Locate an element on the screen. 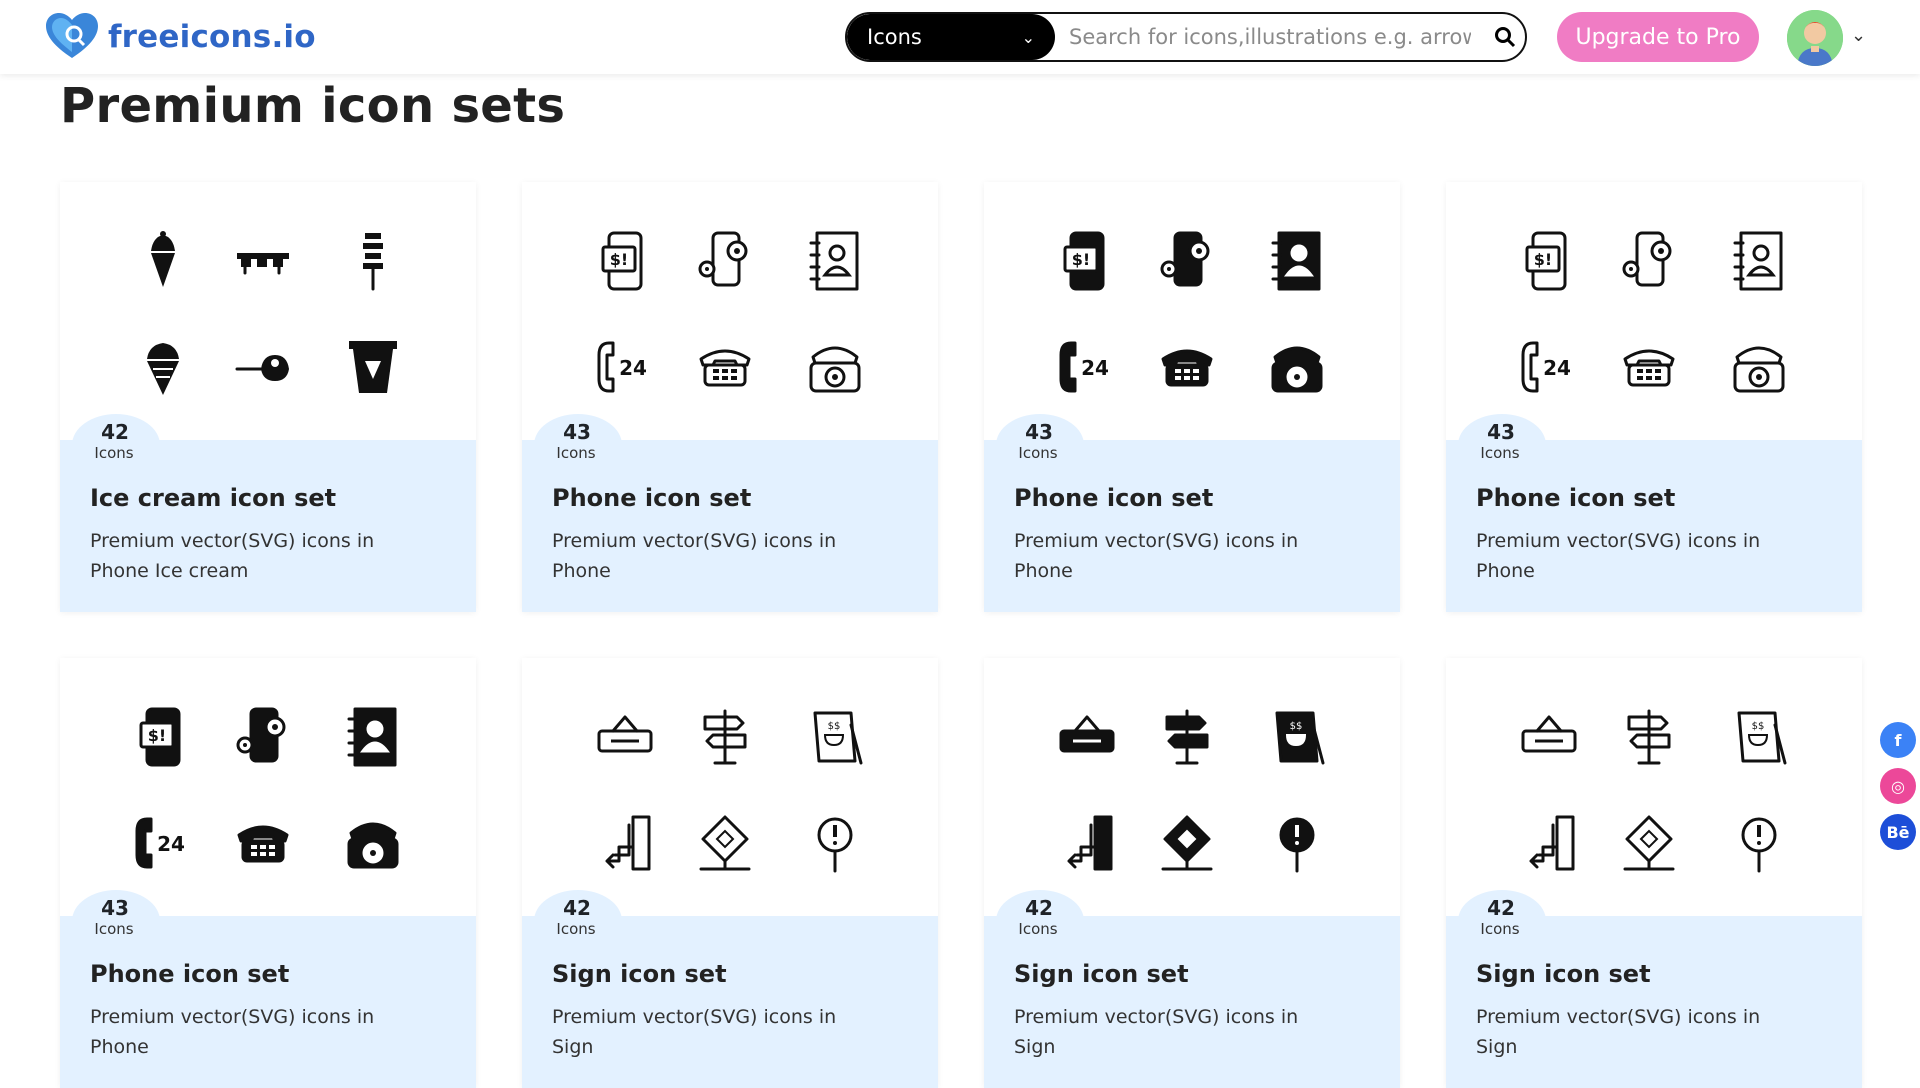 This screenshot has width=1920, height=1088. brand-name: freeicons.io is located at coordinates (212, 37).